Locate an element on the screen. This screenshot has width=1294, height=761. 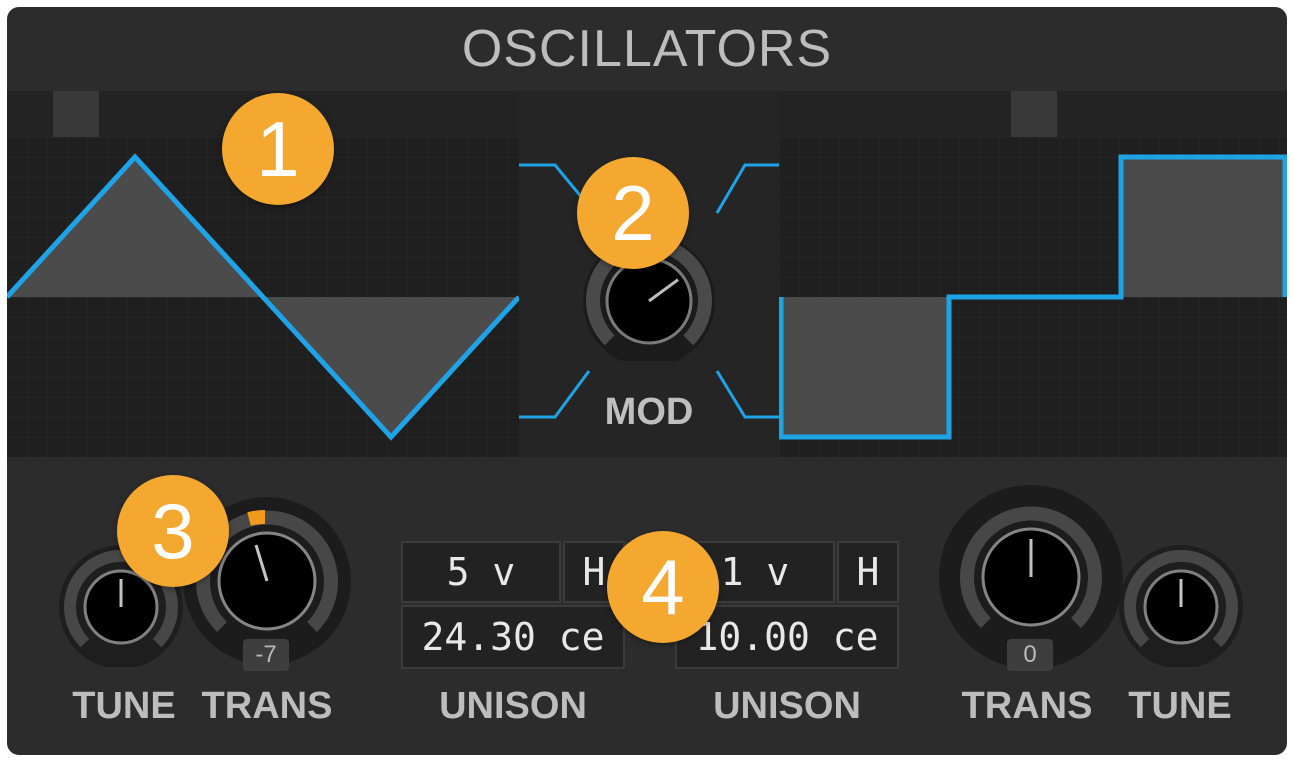
osc2-trans-label: TRANS is located at coordinates (1027, 706).